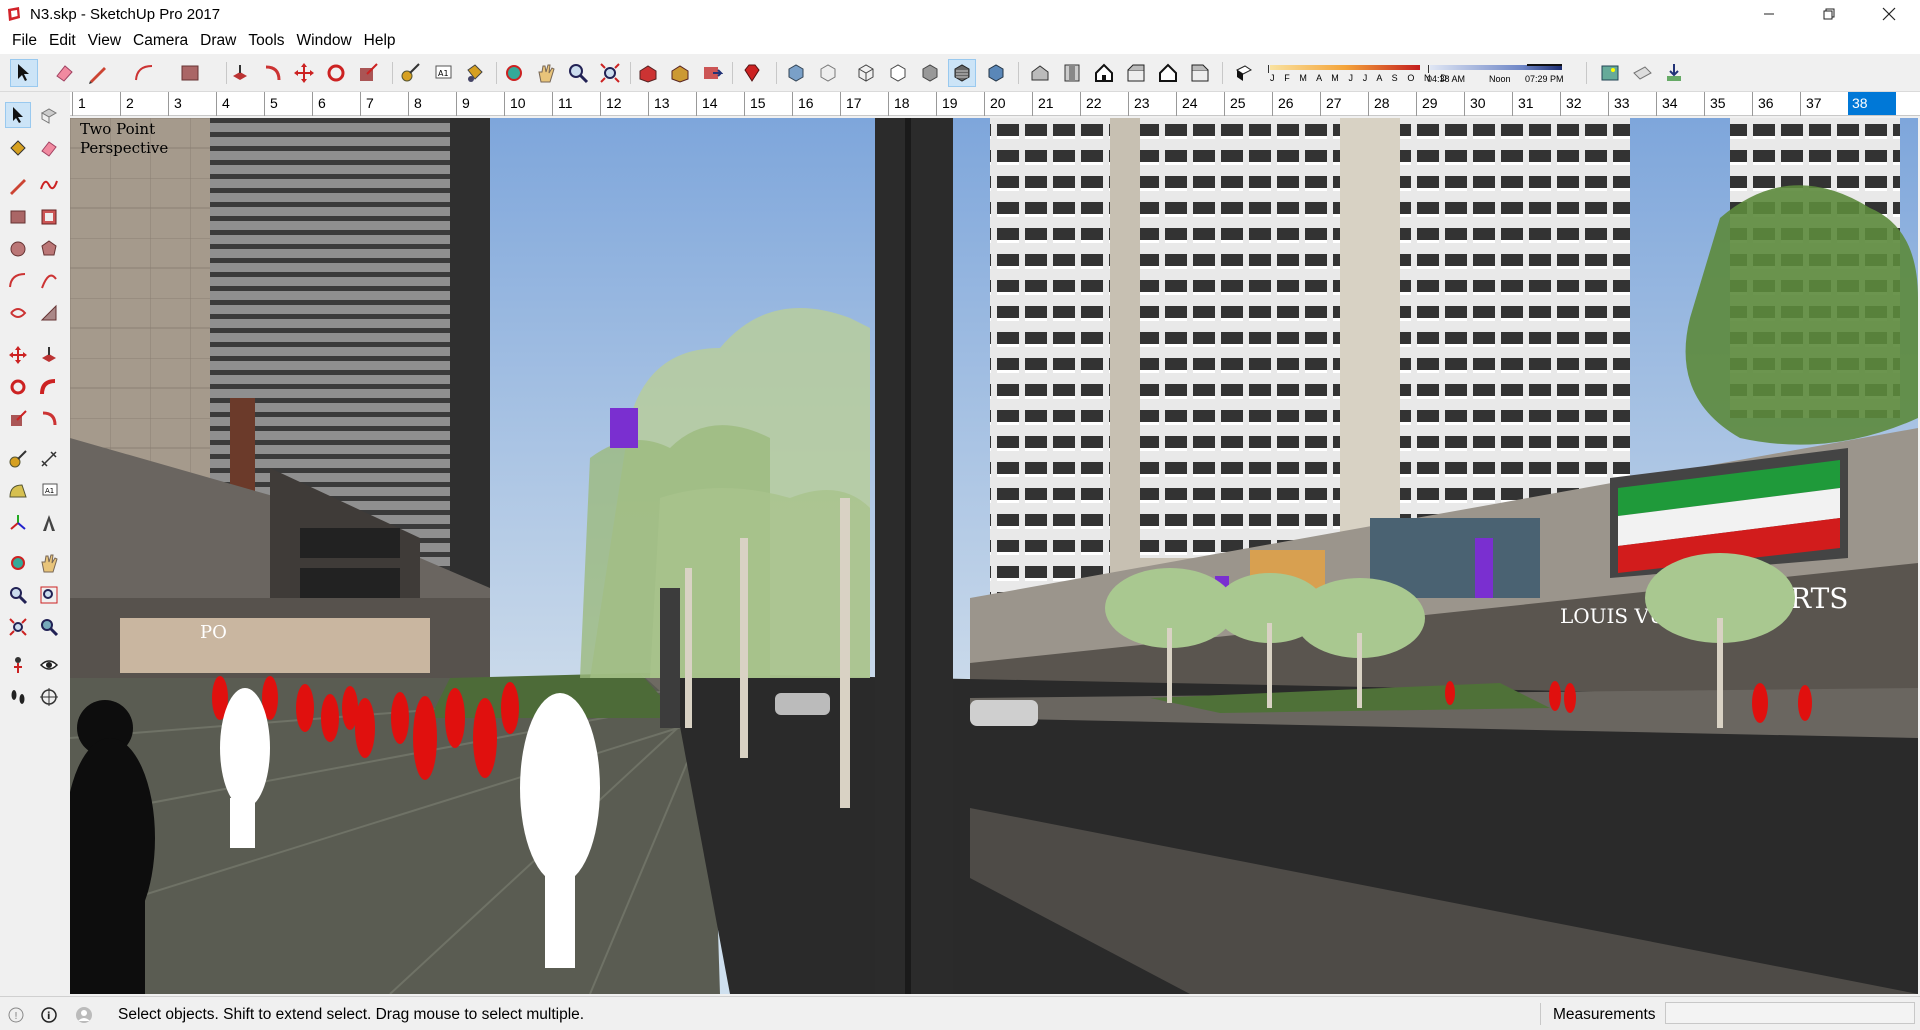  I want to click on menu-camera: Camera, so click(160, 41).